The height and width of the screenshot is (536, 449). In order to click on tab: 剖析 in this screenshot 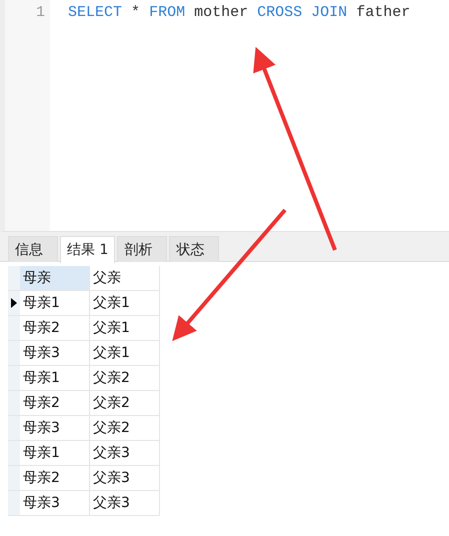, I will do `click(142, 249)`.